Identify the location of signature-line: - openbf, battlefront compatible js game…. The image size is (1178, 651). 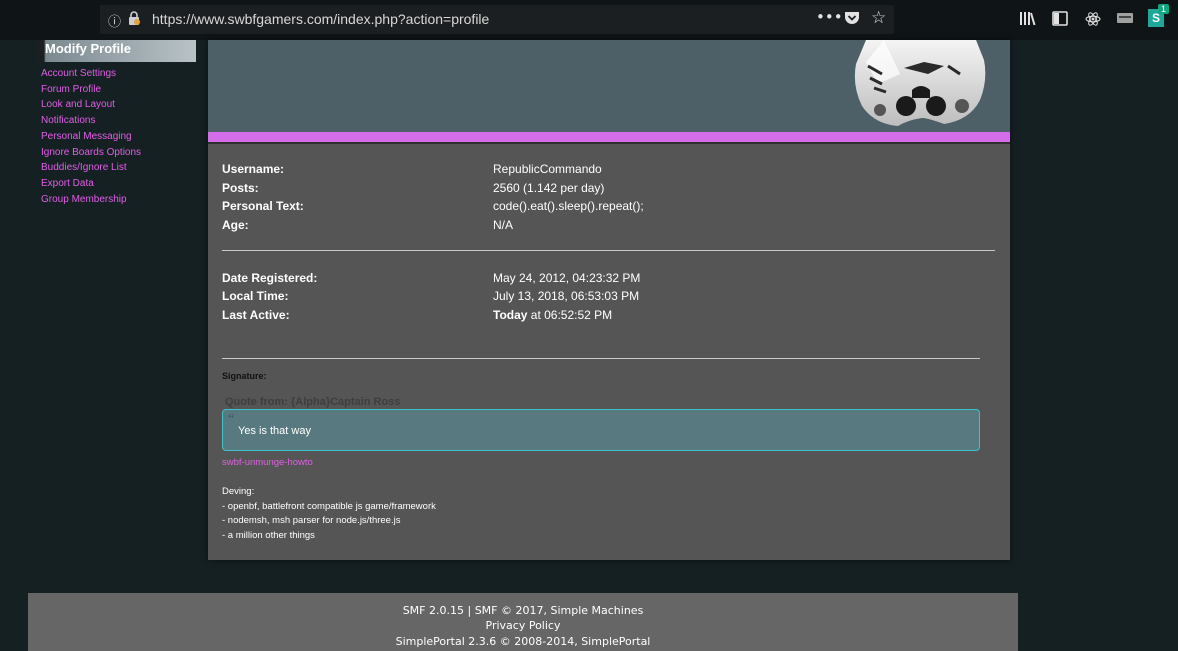
(329, 506).